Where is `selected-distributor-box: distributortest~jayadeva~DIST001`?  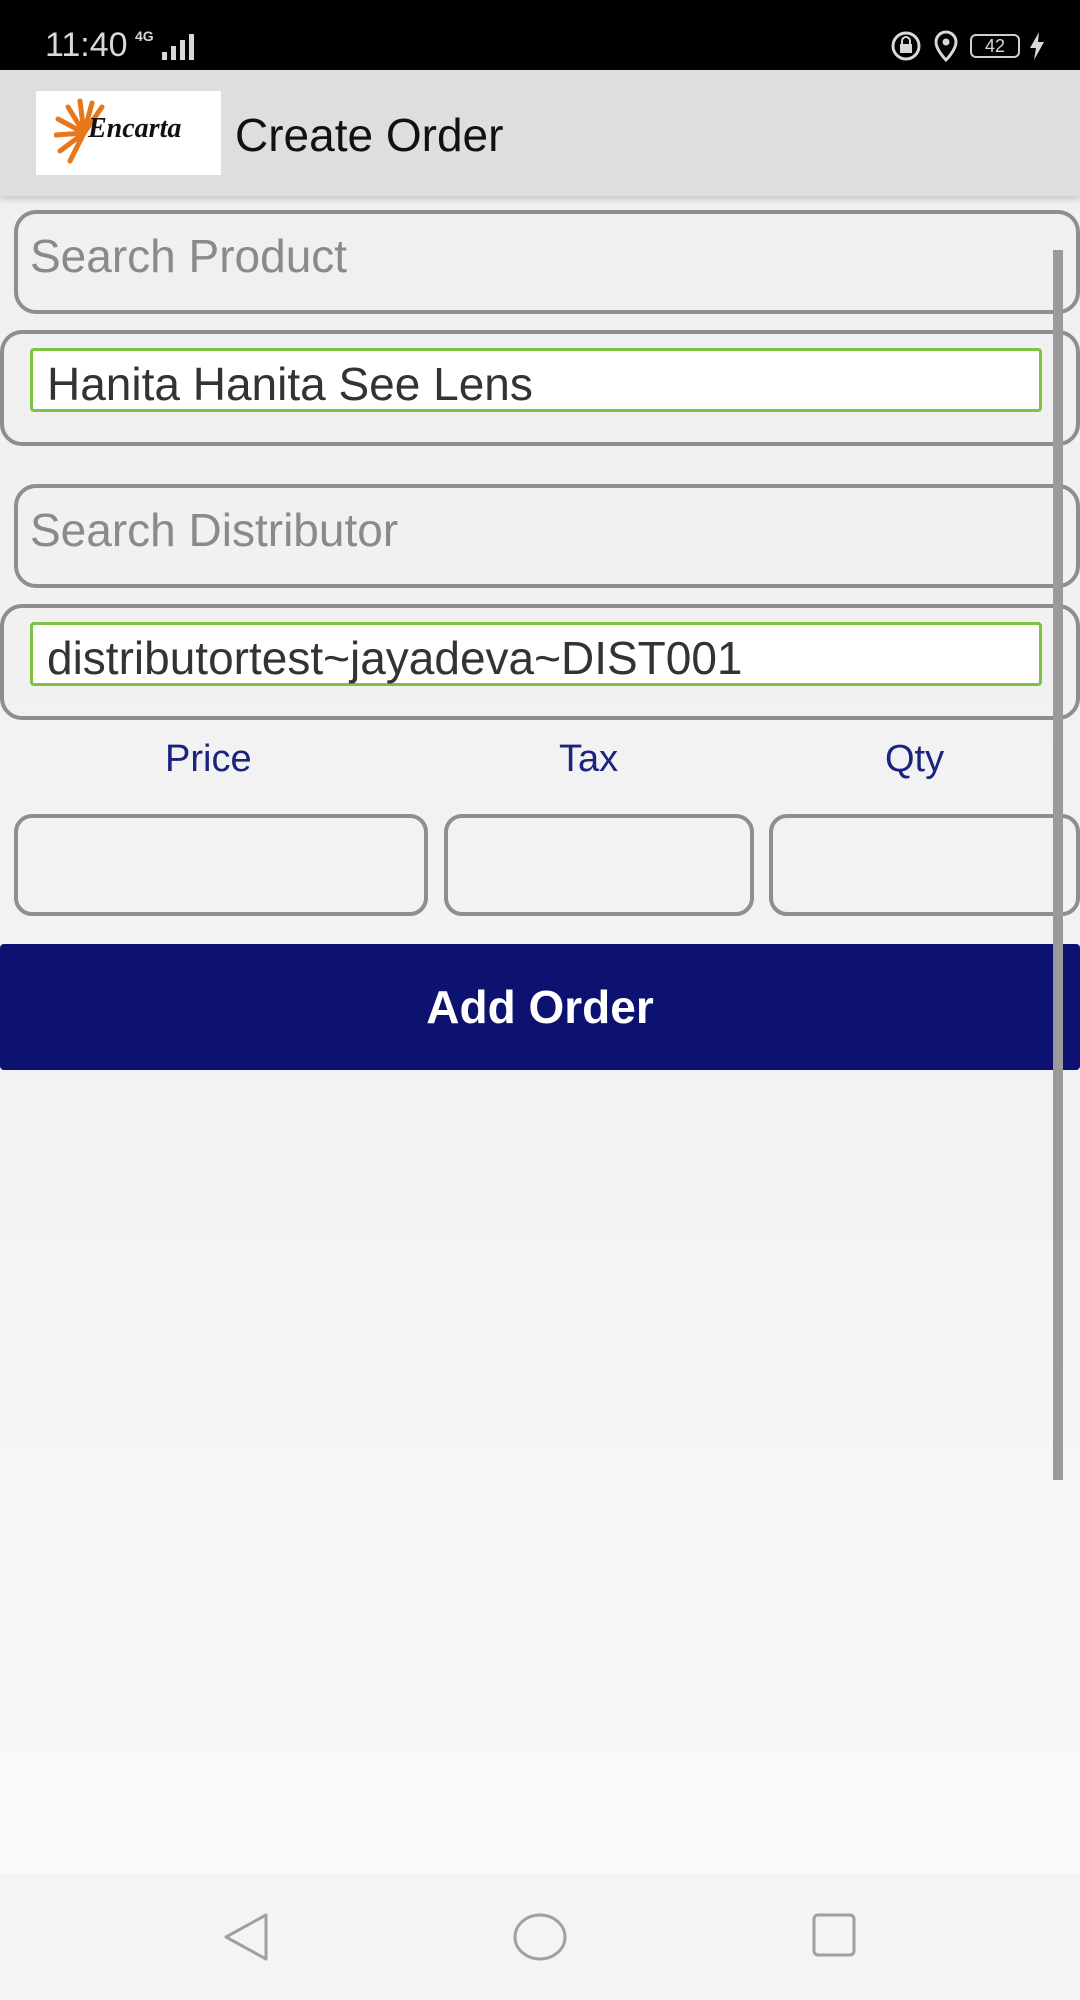
selected-distributor-box: distributortest~jayadeva~DIST001 is located at coordinates (536, 654).